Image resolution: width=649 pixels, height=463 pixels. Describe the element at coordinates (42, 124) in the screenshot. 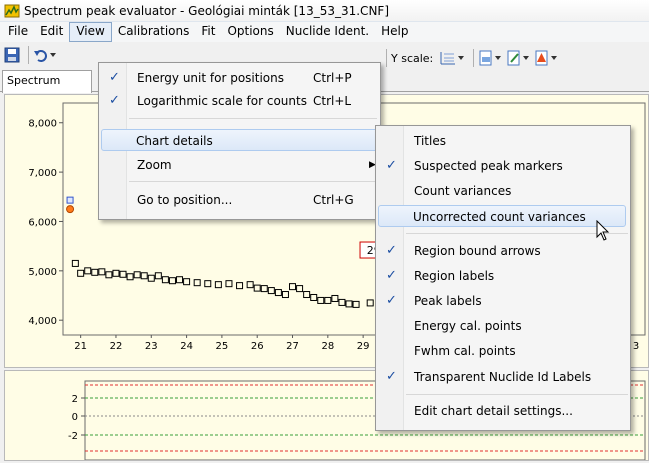

I see `y-tick-label: 8,000` at that location.